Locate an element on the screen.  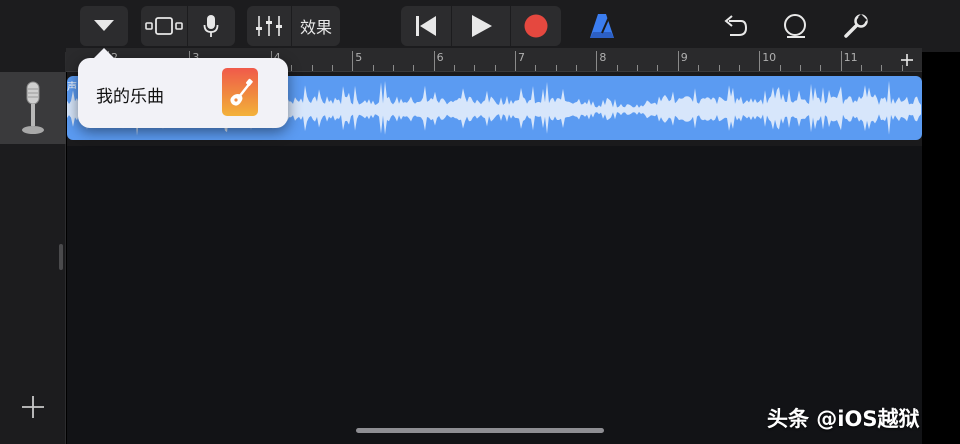
go-to-beginning-button is located at coordinates (426, 26).